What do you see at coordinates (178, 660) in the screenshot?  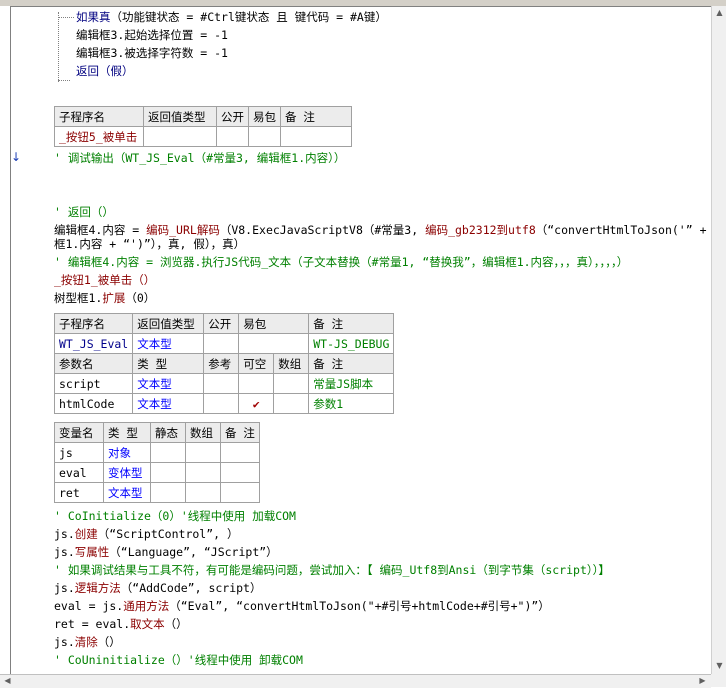 I see `comment-line: ' CoUninitialize（）'线程中使用 卸载COM` at bounding box center [178, 660].